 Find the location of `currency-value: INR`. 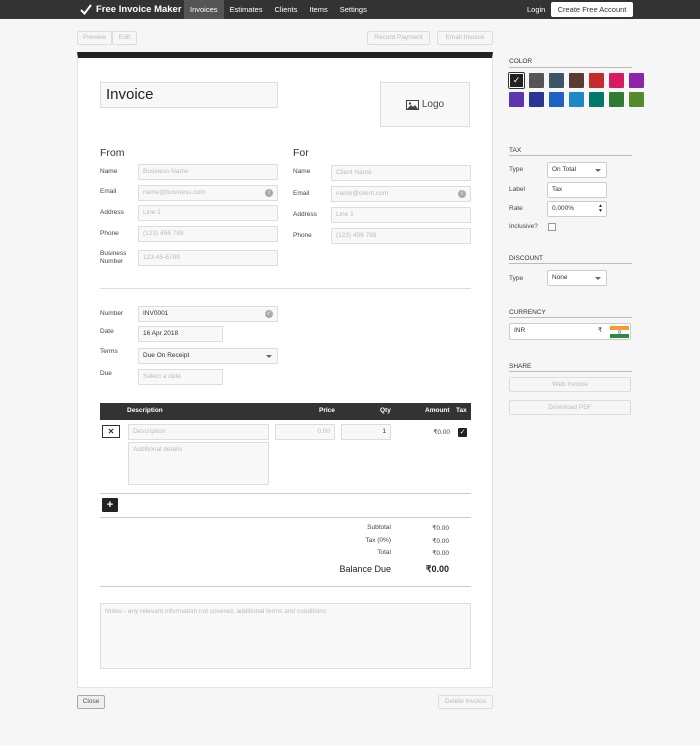

currency-value: INR is located at coordinates (520, 330).